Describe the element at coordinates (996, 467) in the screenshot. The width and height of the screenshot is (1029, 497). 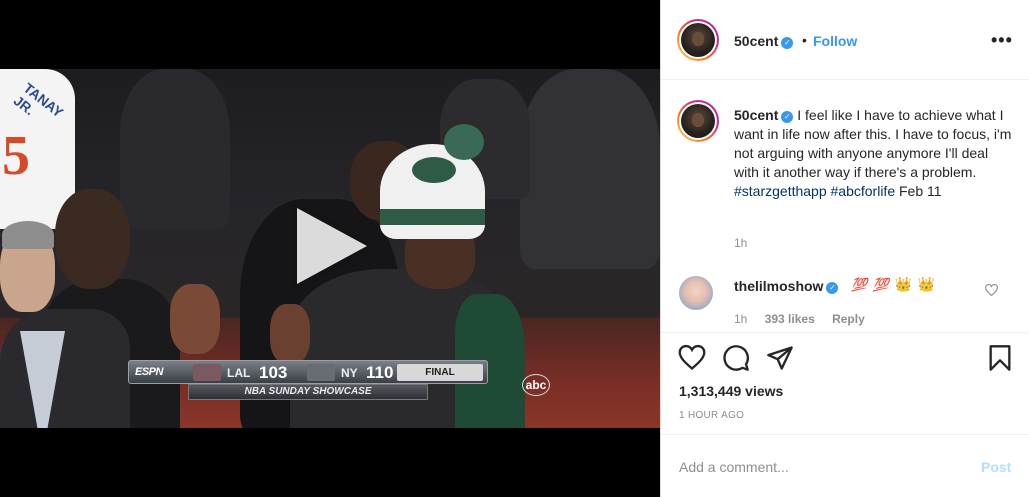
I see `post-button: Post` at that location.